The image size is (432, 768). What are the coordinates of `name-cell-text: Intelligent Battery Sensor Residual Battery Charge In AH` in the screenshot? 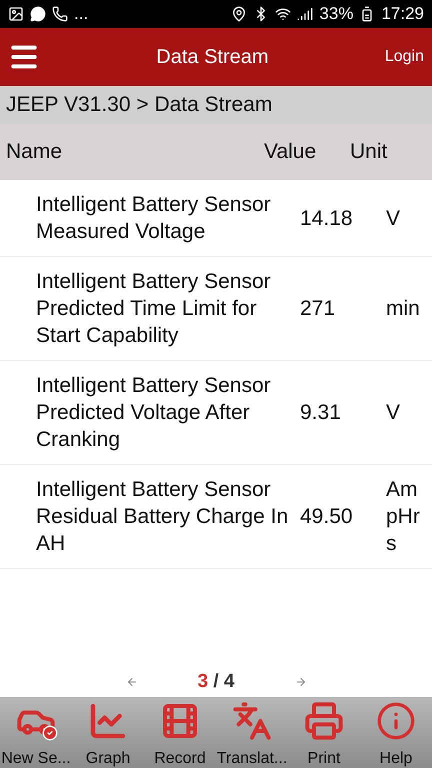 It's located at (163, 517).